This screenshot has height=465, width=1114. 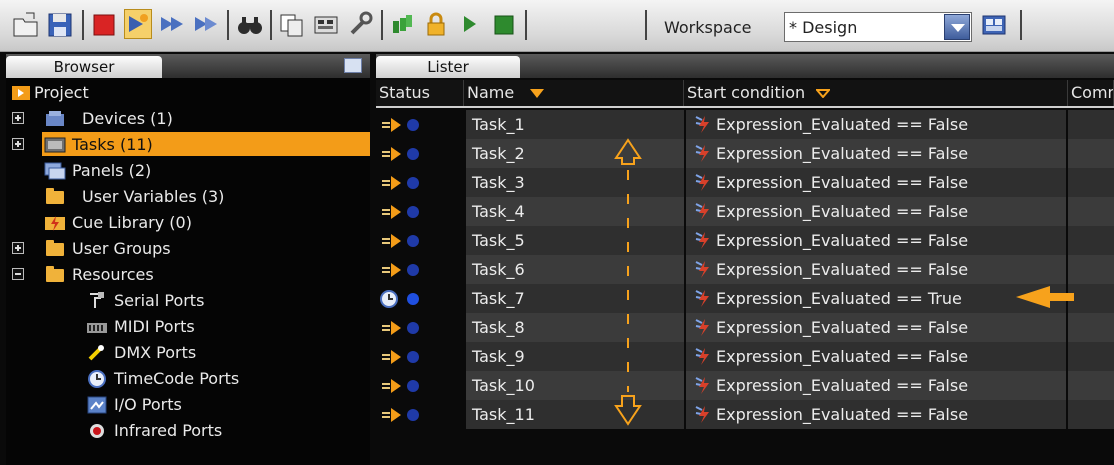 What do you see at coordinates (360, 24) in the screenshot?
I see `wrench-icon` at bounding box center [360, 24].